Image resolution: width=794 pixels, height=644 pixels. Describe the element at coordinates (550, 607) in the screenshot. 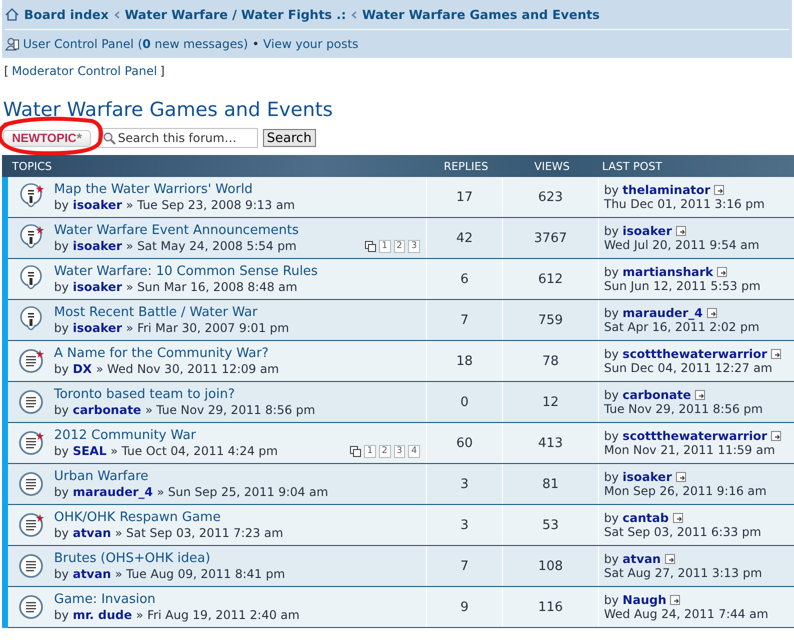

I see `views-count: 116` at that location.